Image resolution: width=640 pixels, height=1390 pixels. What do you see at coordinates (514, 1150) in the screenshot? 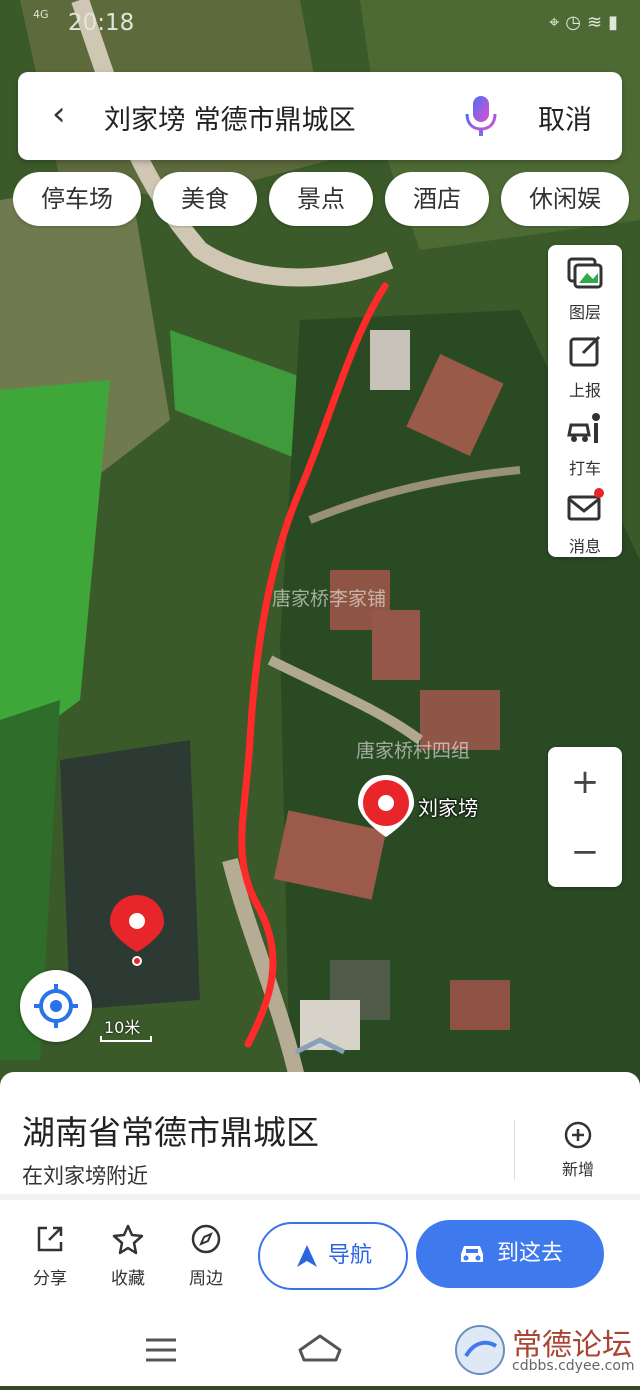
I see `divider` at bounding box center [514, 1150].